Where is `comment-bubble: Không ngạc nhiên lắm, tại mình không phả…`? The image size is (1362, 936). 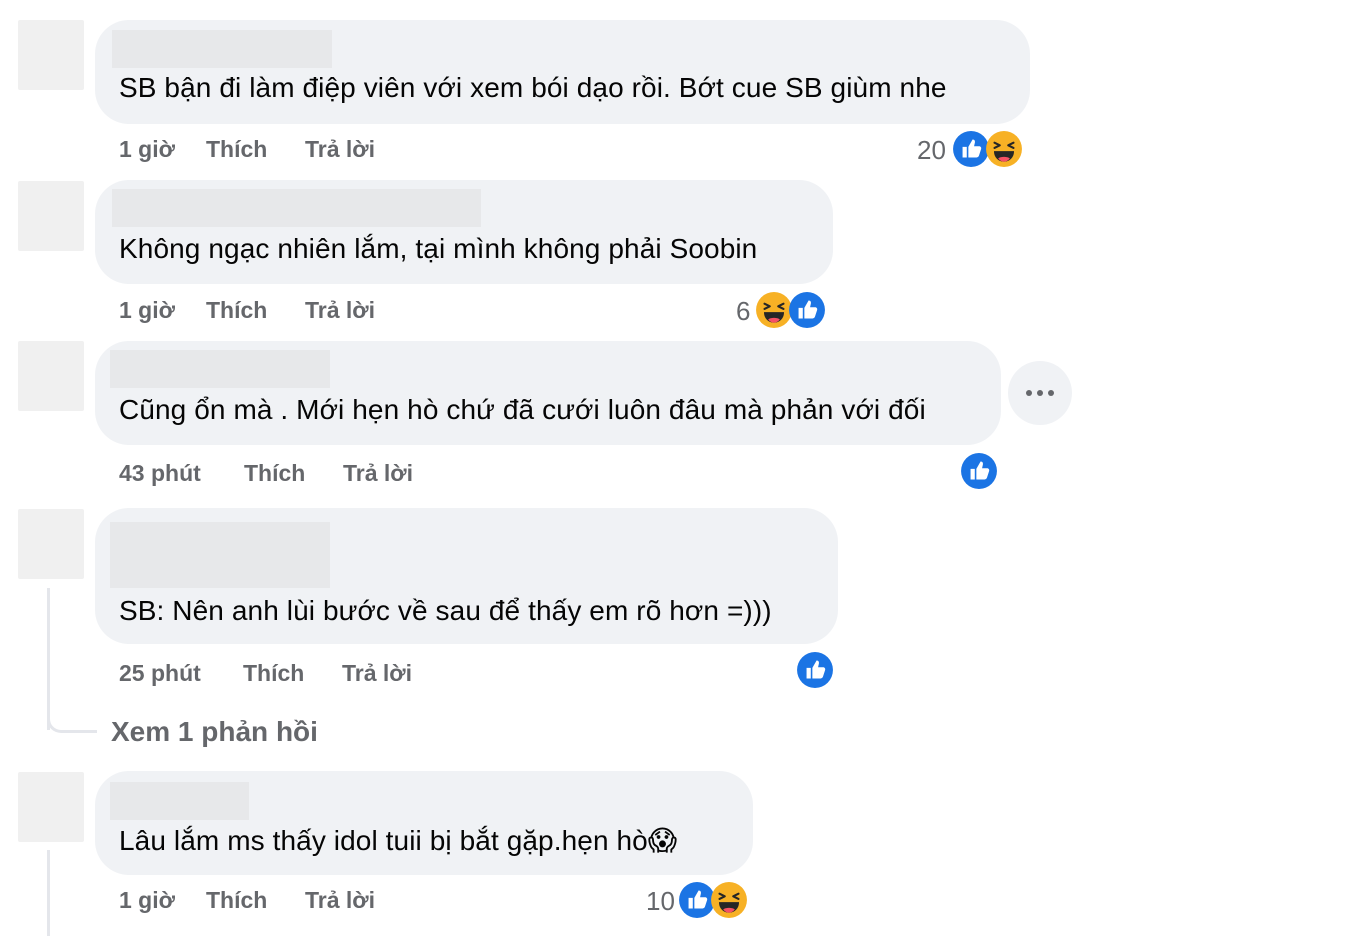
comment-bubble: Không ngạc nhiên lắm, tại mình không phả… is located at coordinates (464, 232).